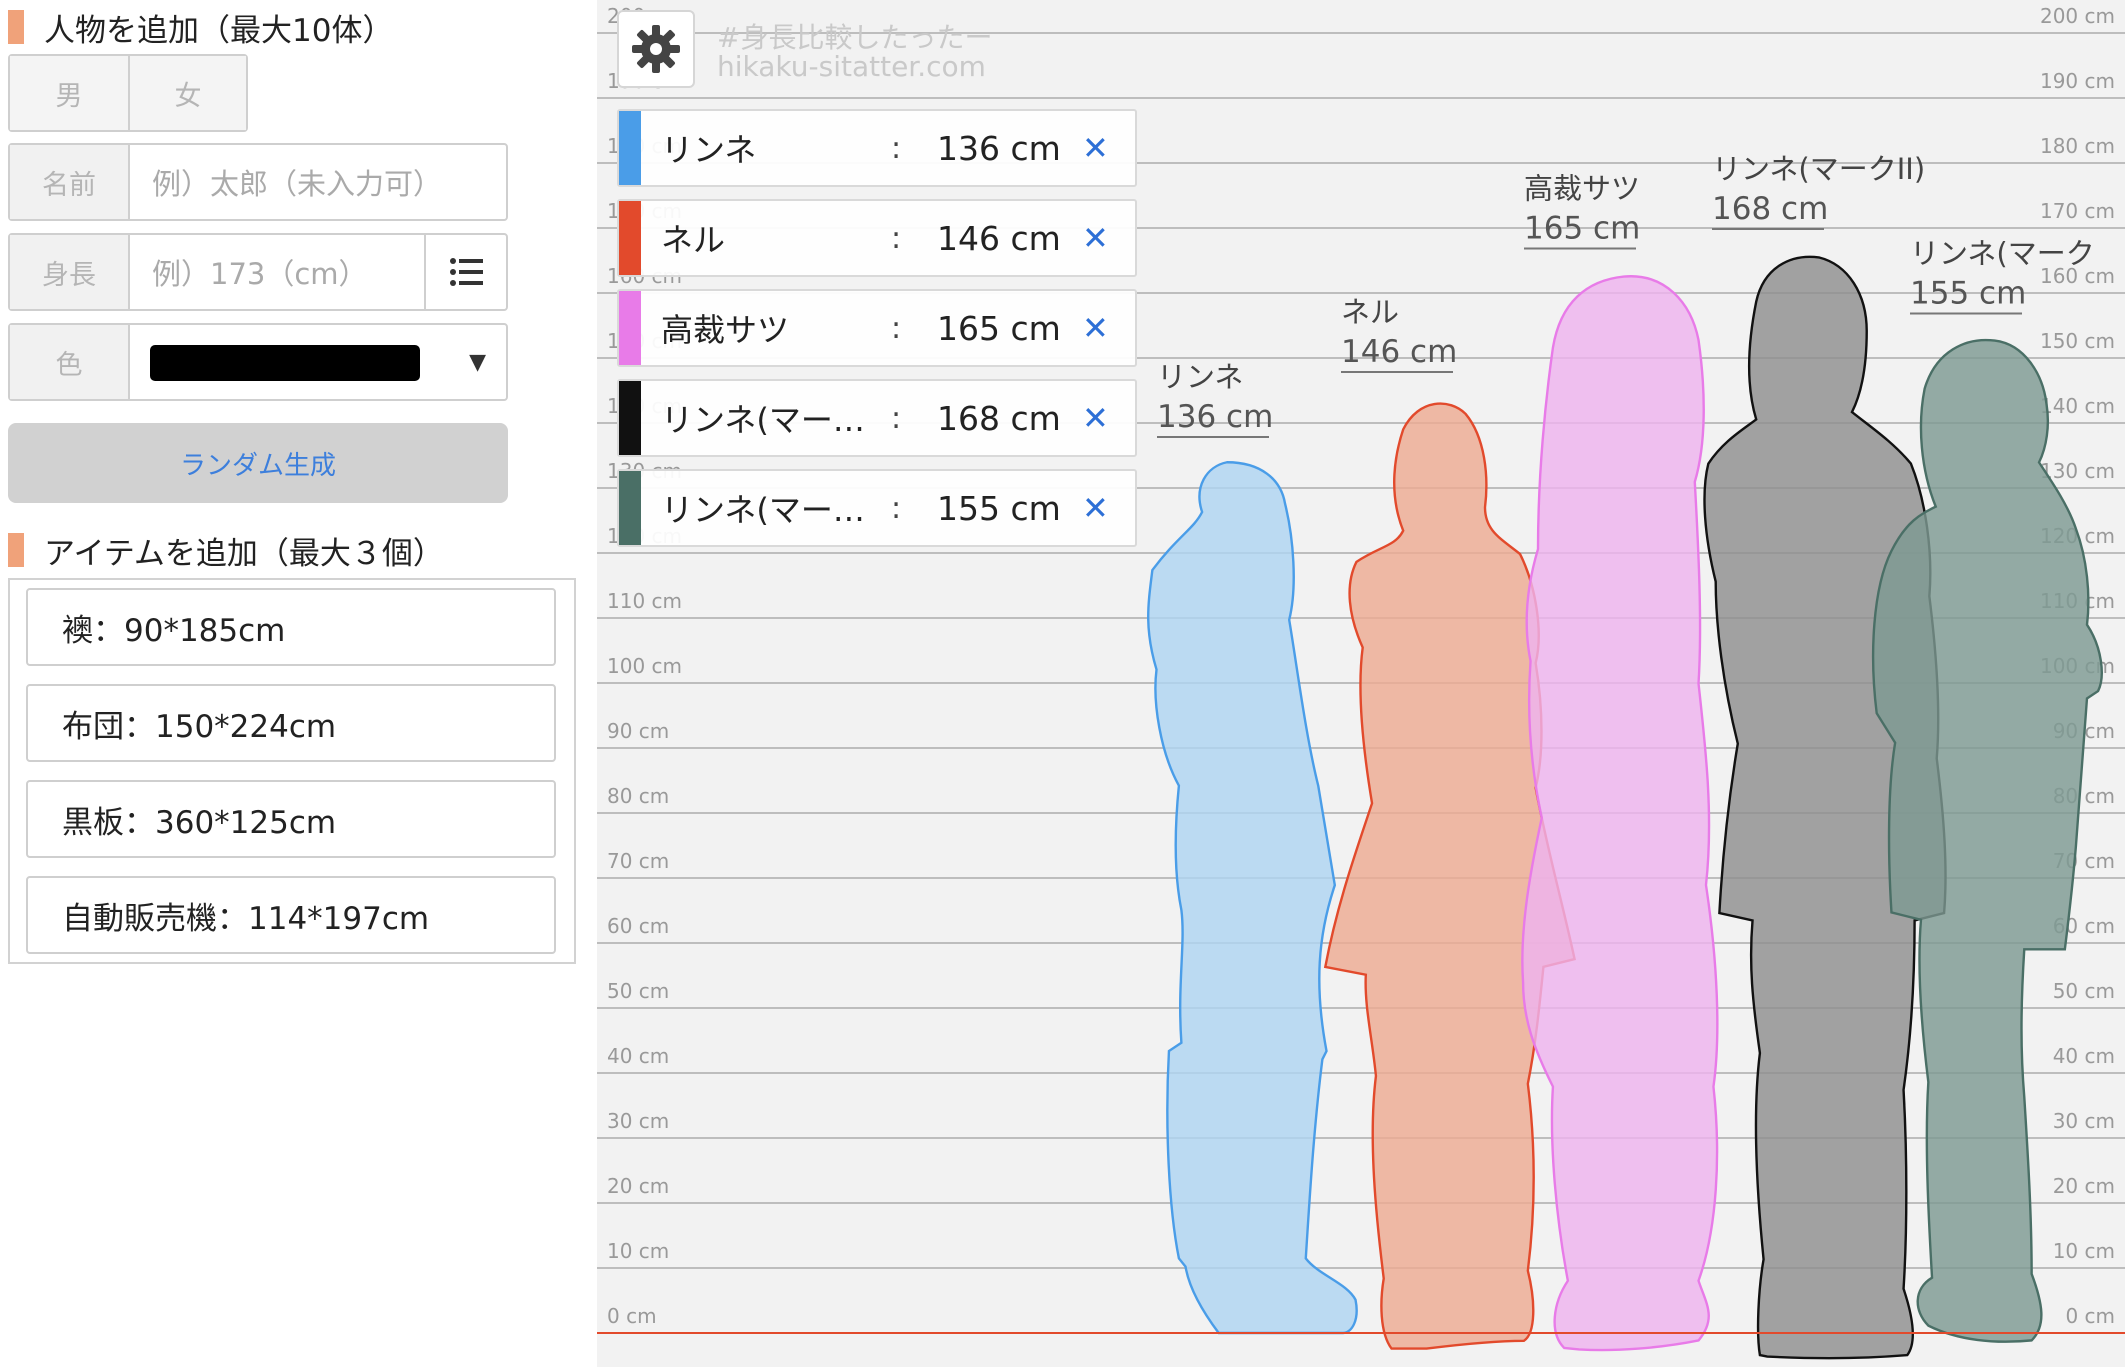 The image size is (2125, 1367). I want to click on person-height: 136 cm, so click(999, 148).